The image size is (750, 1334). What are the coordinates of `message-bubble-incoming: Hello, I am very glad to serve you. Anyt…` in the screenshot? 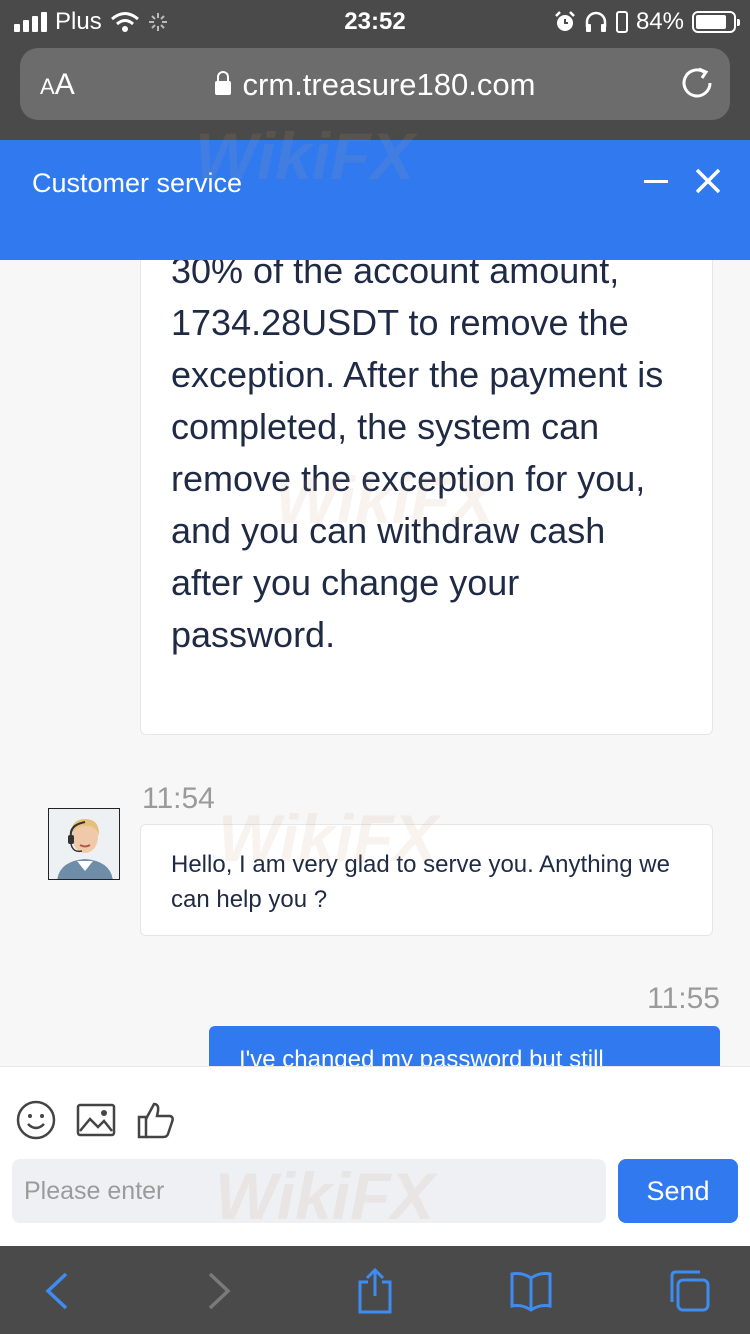 It's located at (426, 880).